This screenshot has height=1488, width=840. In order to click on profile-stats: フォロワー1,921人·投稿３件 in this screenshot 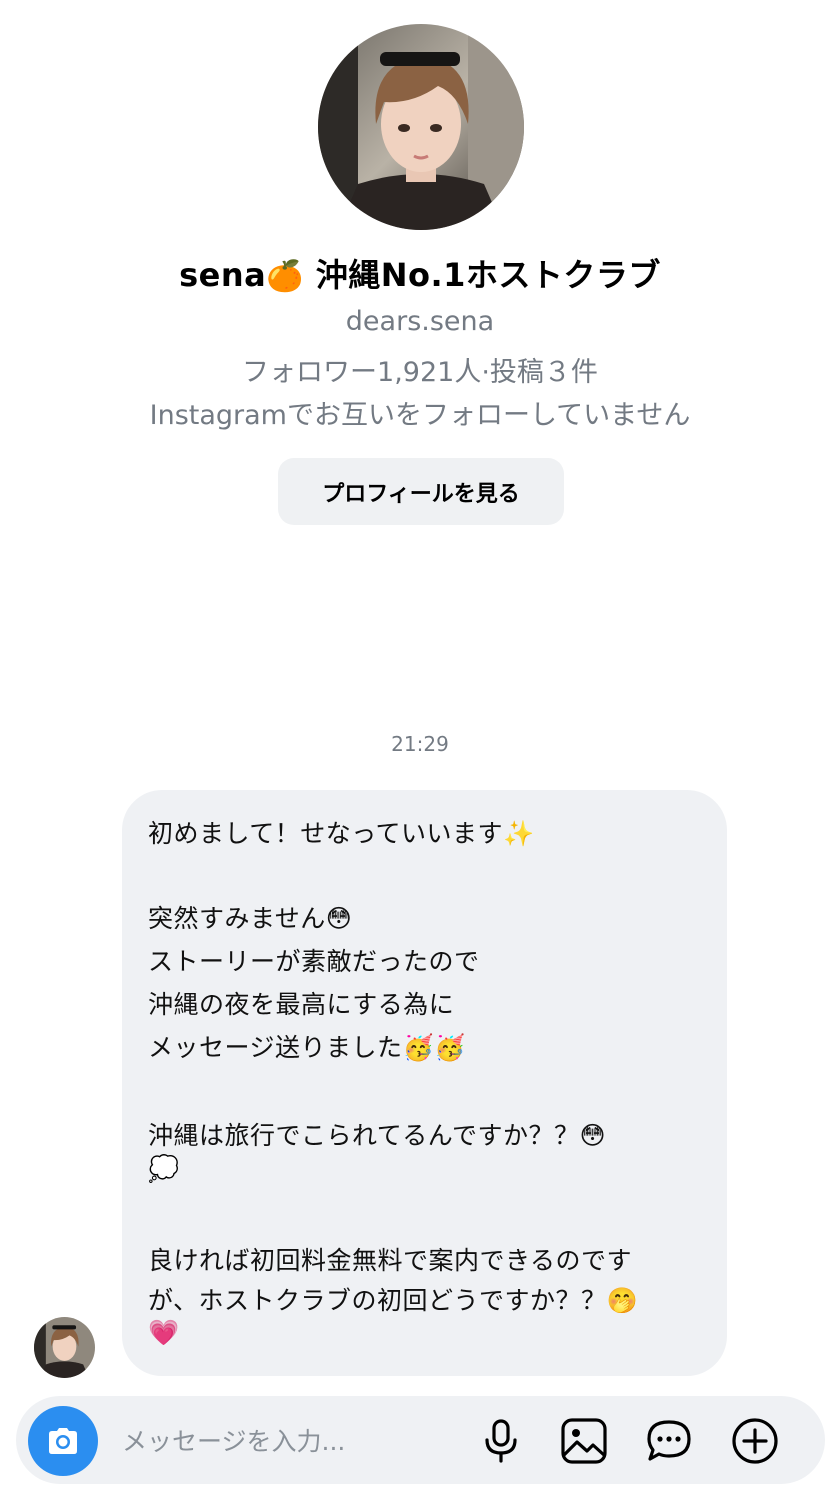, I will do `click(420, 372)`.